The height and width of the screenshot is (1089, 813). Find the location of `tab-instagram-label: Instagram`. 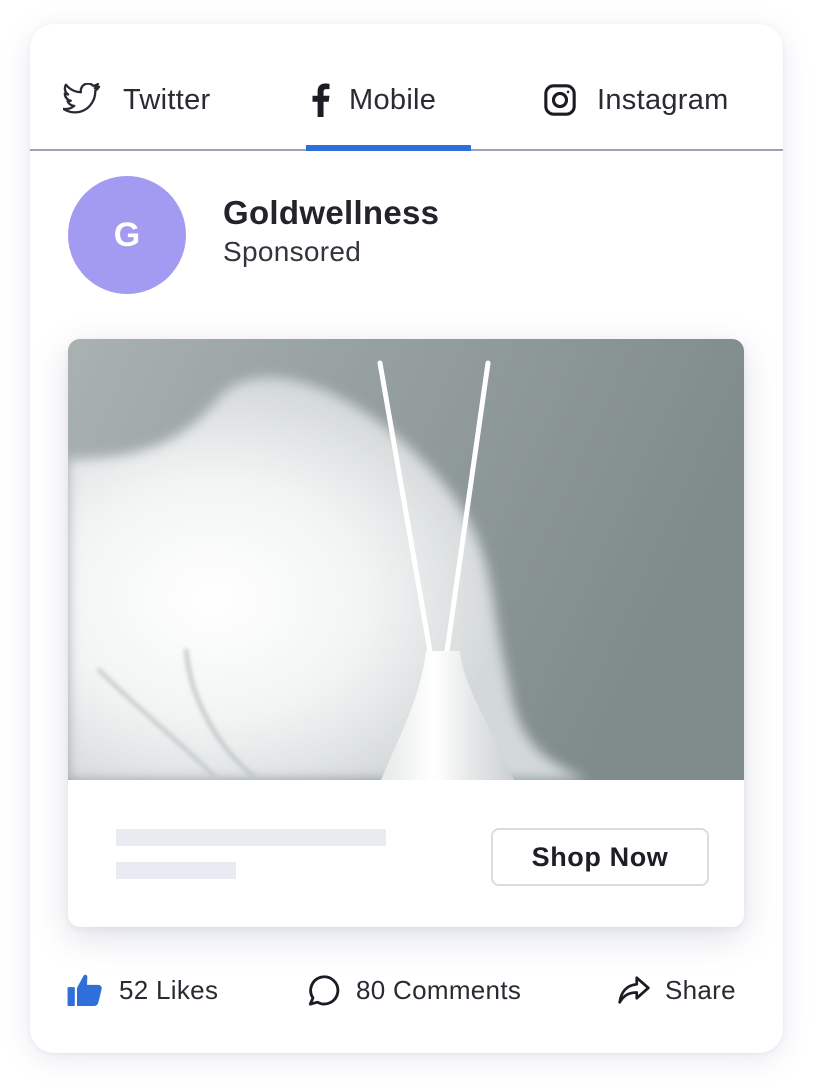

tab-instagram-label: Instagram is located at coordinates (663, 99).